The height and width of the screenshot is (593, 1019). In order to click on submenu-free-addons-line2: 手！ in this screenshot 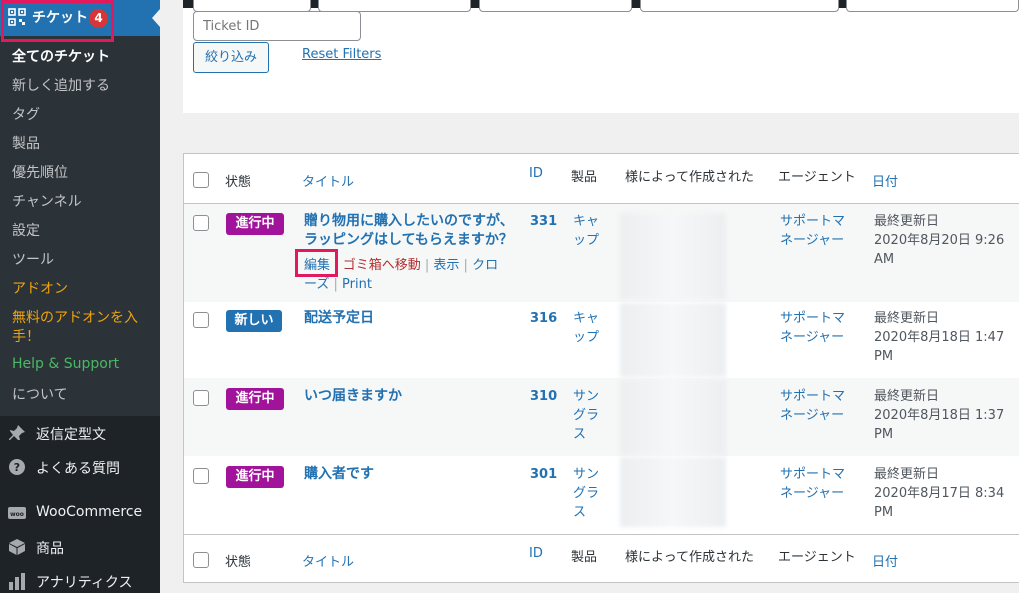, I will do `click(26, 336)`.